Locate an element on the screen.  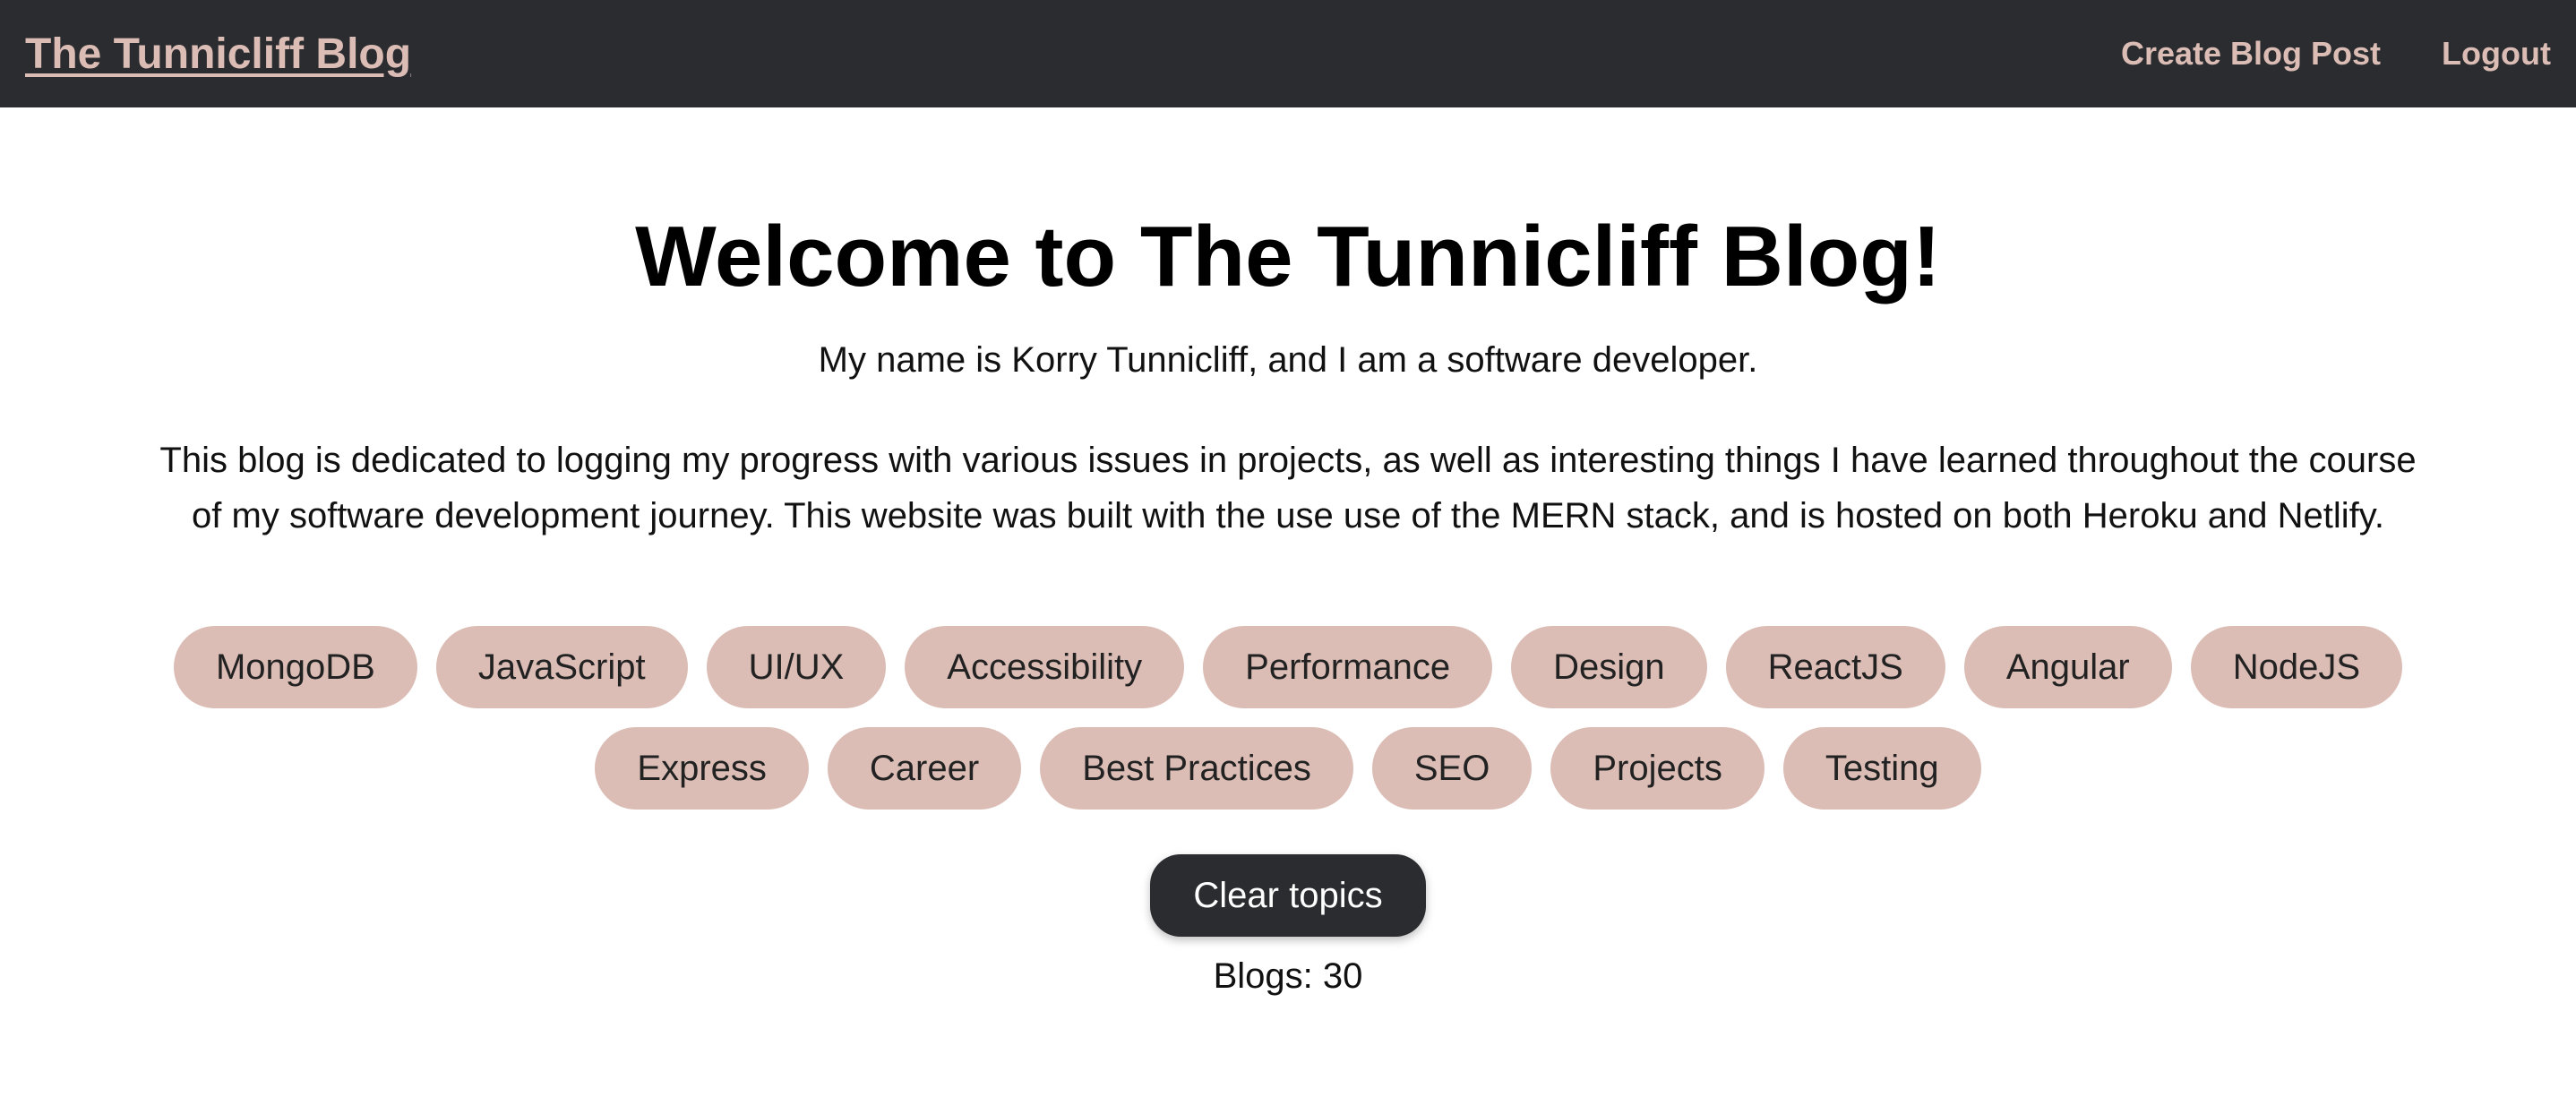
topic-chip-projects: Projects is located at coordinates (1657, 769).